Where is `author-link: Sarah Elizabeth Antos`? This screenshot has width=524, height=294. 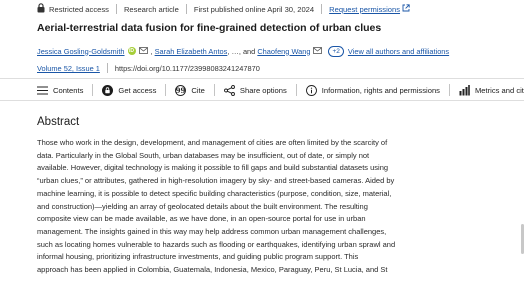 author-link: Sarah Elizabeth Antos is located at coordinates (191, 51).